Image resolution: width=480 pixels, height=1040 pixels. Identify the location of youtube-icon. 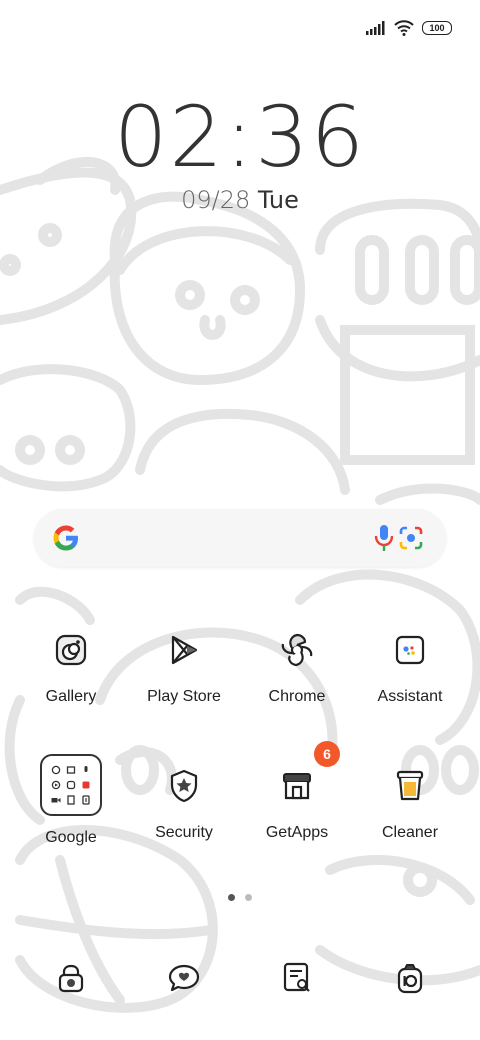
(55, 785).